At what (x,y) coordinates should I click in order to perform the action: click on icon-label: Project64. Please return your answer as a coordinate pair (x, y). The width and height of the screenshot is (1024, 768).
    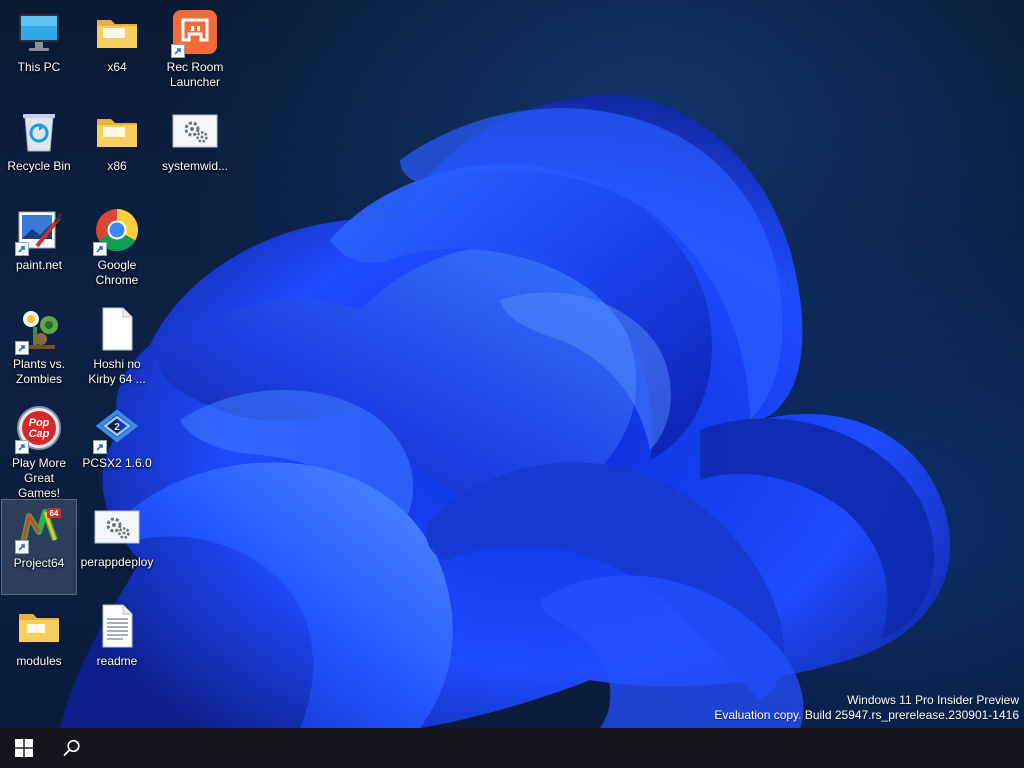
    Looking at the image, I should click on (39, 563).